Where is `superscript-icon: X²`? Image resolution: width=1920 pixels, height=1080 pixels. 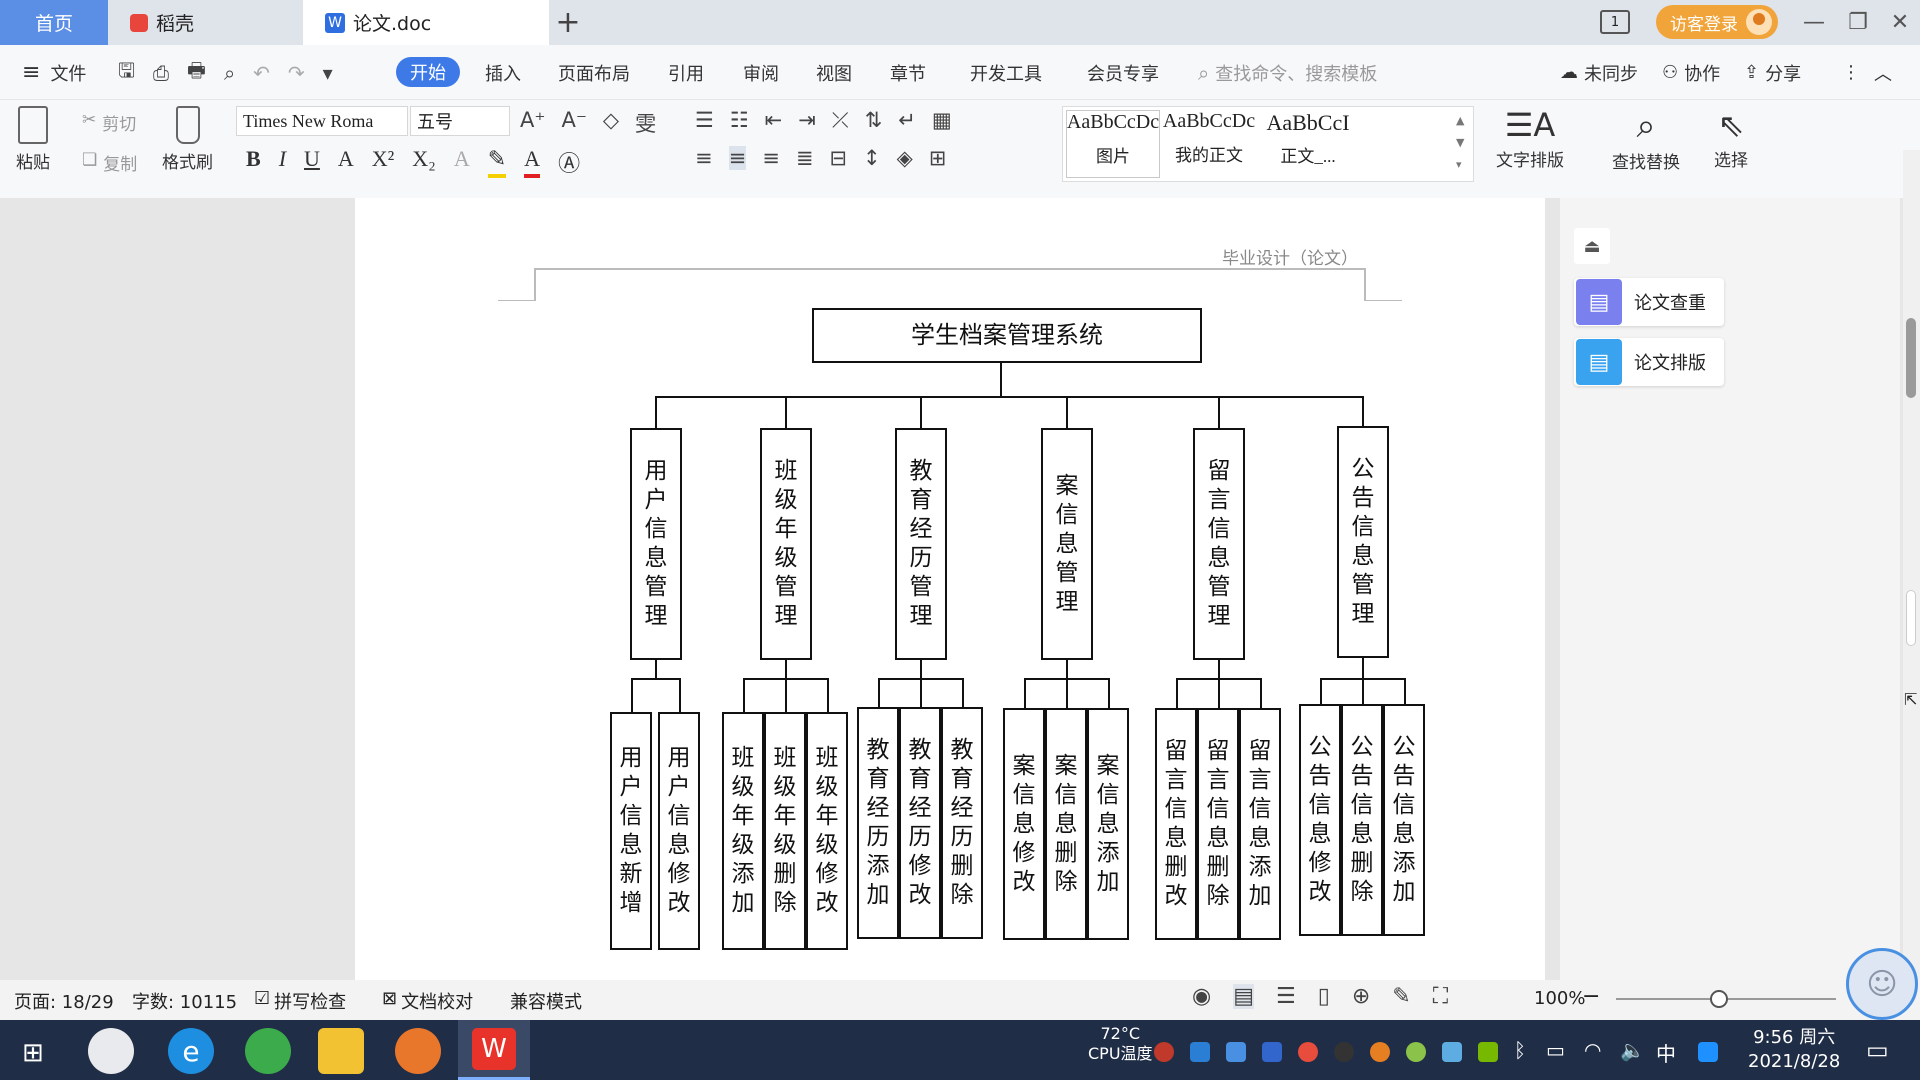 superscript-icon: X² is located at coordinates (383, 162).